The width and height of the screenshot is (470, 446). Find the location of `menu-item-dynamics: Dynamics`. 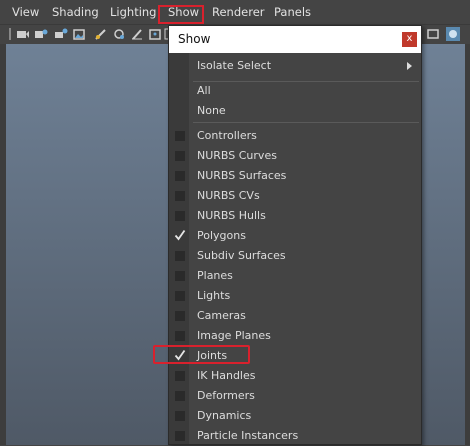

menu-item-dynamics: Dynamics is located at coordinates (295, 416).